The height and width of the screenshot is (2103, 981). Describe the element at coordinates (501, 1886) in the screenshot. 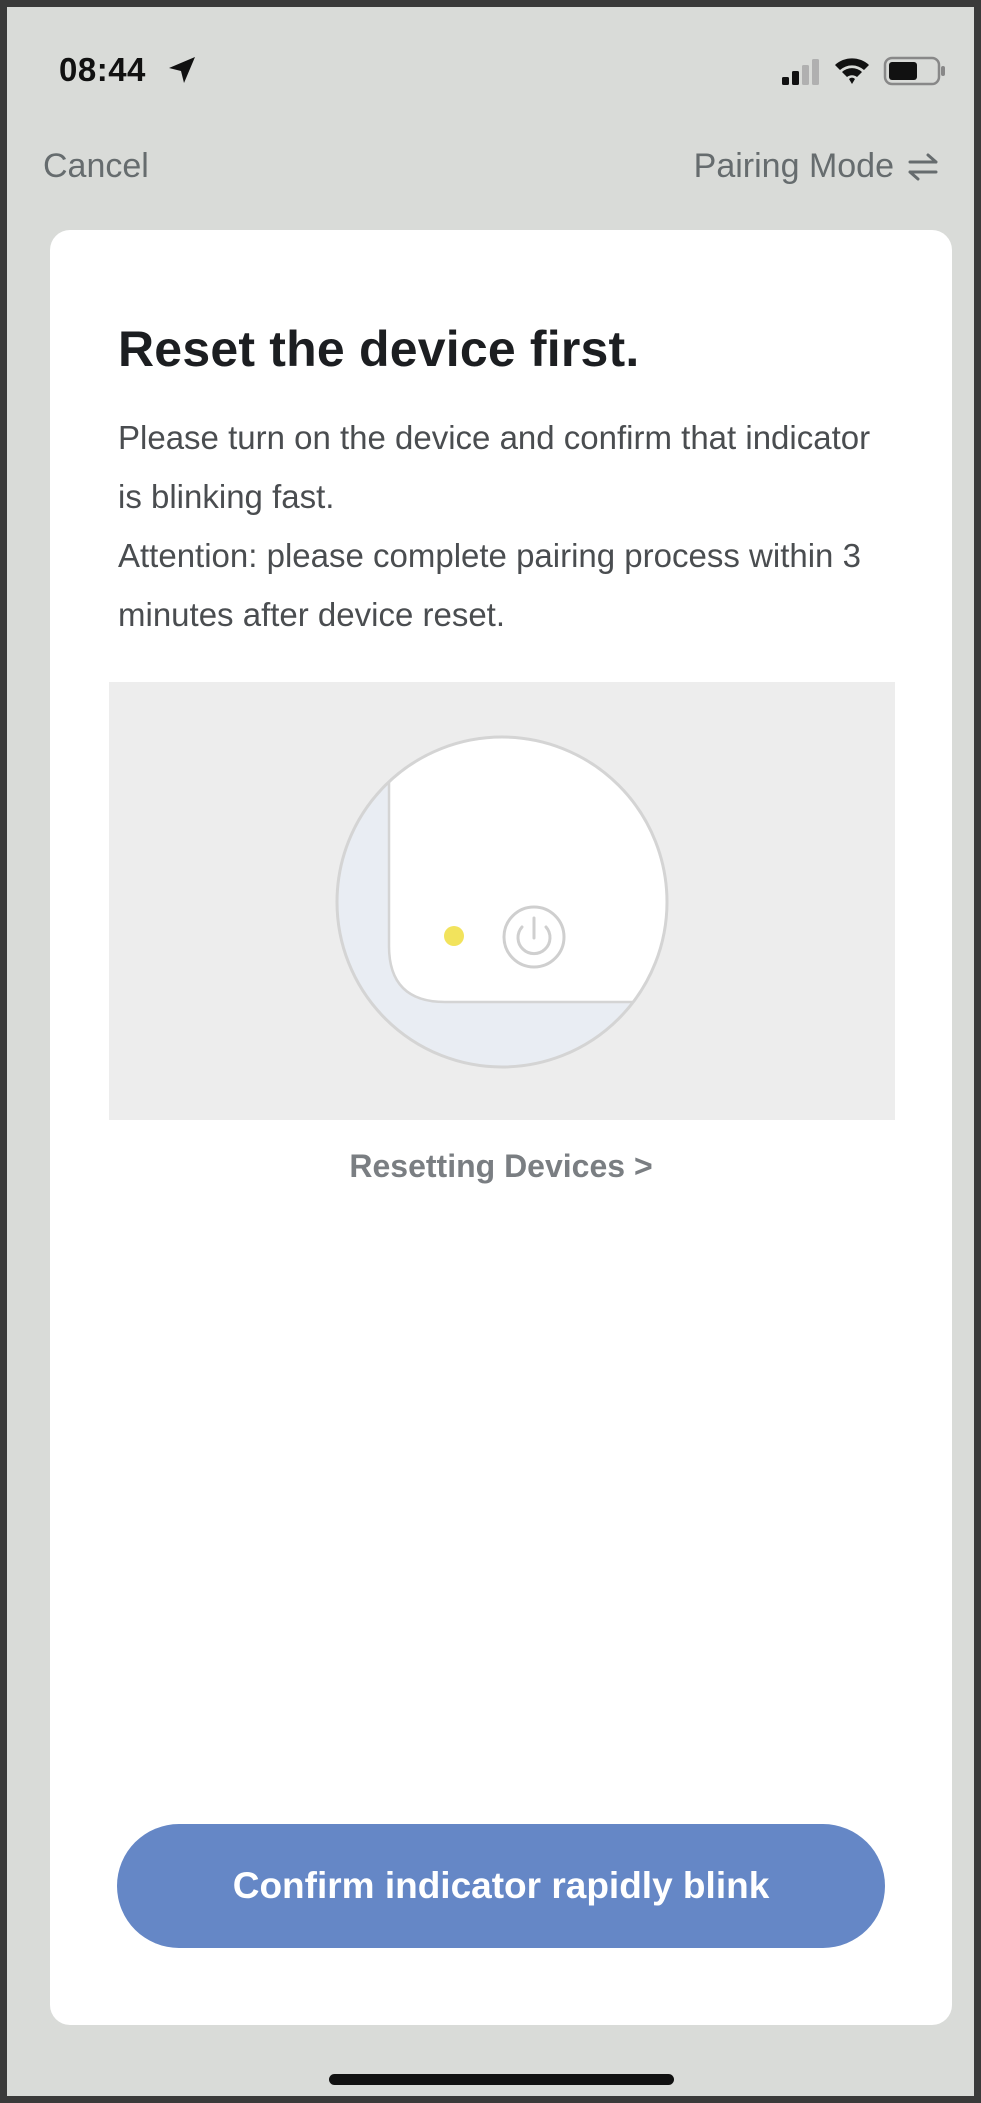

I see `confirm-button: Confirm indicator rapidly blink` at that location.